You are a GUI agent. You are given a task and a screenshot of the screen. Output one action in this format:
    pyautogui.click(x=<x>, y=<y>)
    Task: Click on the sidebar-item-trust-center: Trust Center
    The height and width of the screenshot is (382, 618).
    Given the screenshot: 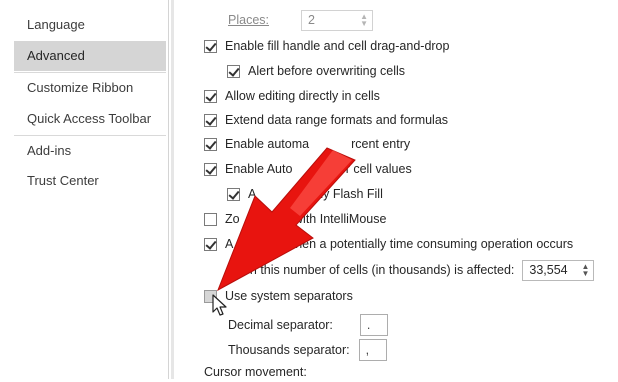 What is the action you would take?
    pyautogui.click(x=90, y=181)
    